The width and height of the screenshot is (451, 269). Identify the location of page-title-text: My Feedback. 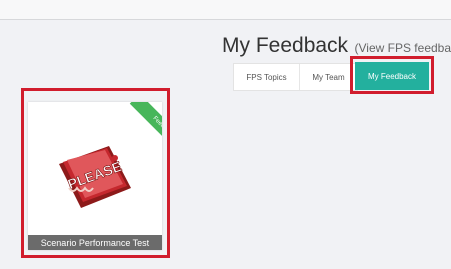
(285, 45).